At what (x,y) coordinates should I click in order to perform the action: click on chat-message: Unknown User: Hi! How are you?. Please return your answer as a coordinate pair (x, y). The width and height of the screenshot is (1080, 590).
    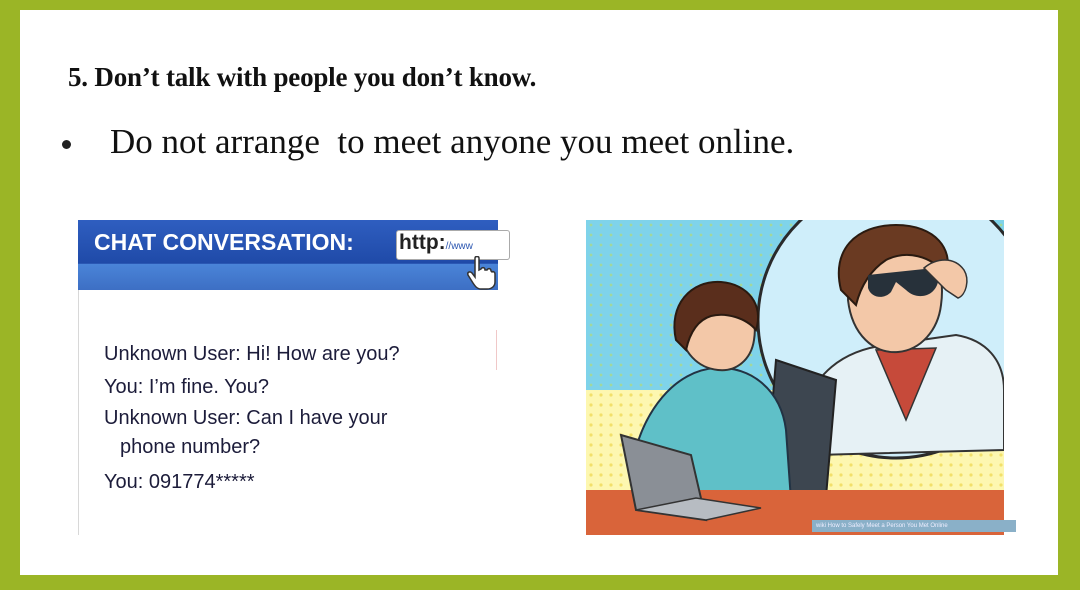
    Looking at the image, I should click on (252, 354).